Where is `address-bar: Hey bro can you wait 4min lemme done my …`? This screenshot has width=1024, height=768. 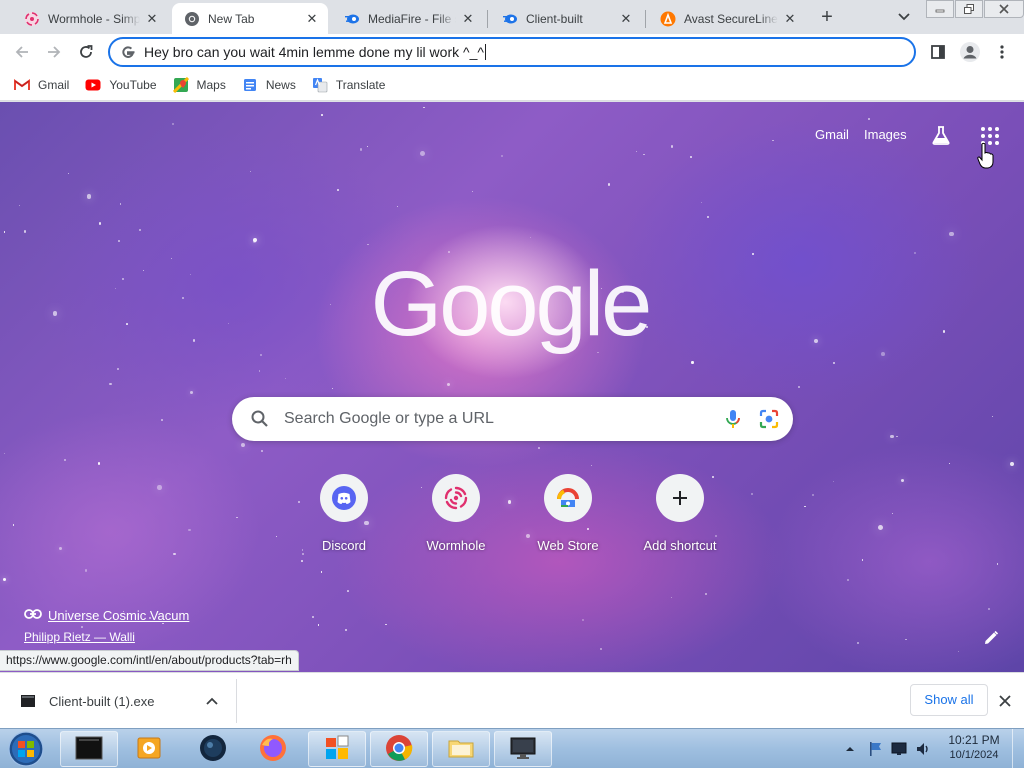
address-bar: Hey bro can you wait 4min lemme done my … is located at coordinates (512, 52).